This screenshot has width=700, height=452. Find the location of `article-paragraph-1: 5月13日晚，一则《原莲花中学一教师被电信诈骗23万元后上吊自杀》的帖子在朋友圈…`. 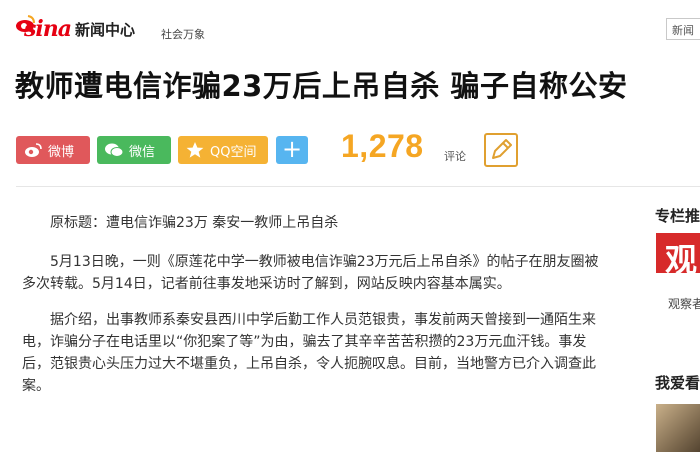

article-paragraph-1: 5月13日晚，一则《原莲花中学一教师被电信诈骗23万元后上吊自杀》的帖子在朋友圈… is located at coordinates (310, 273).